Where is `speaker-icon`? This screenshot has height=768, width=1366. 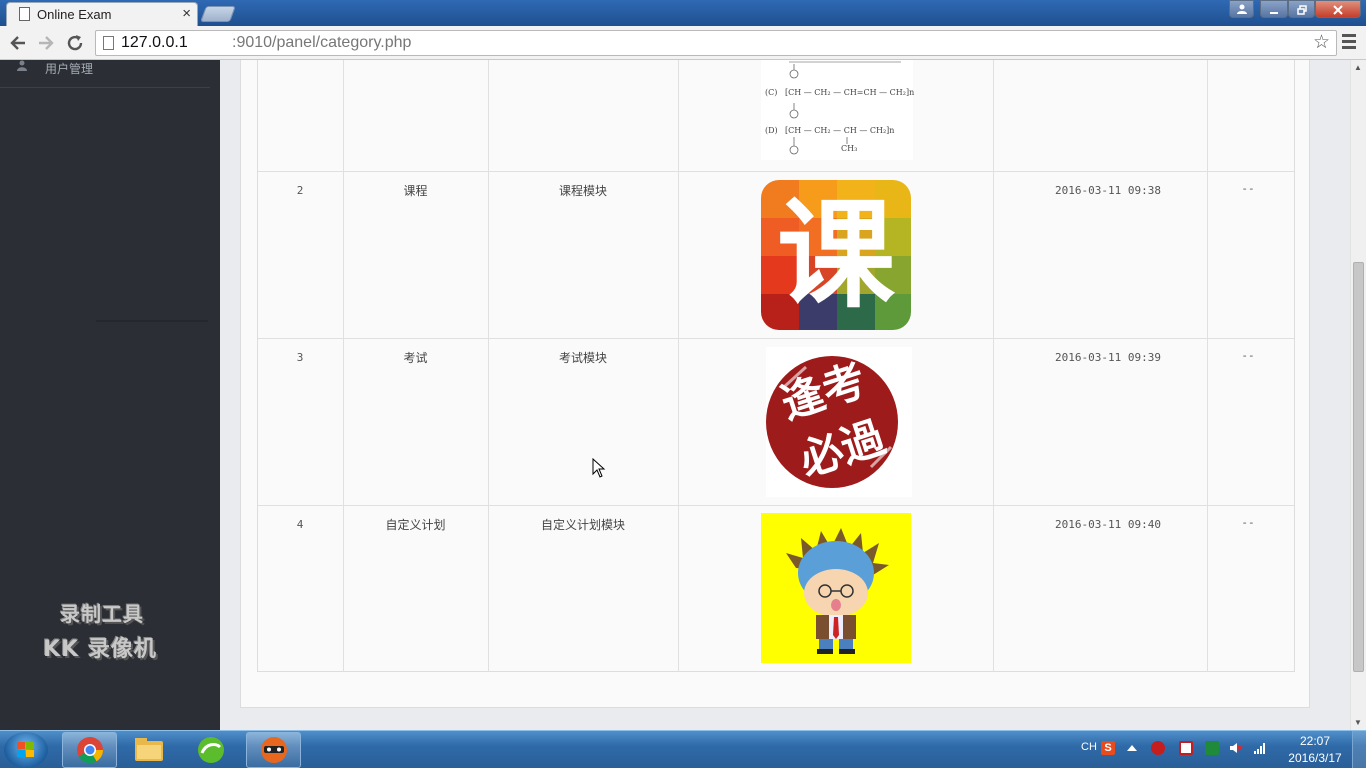
speaker-icon is located at coordinates (1236, 748).